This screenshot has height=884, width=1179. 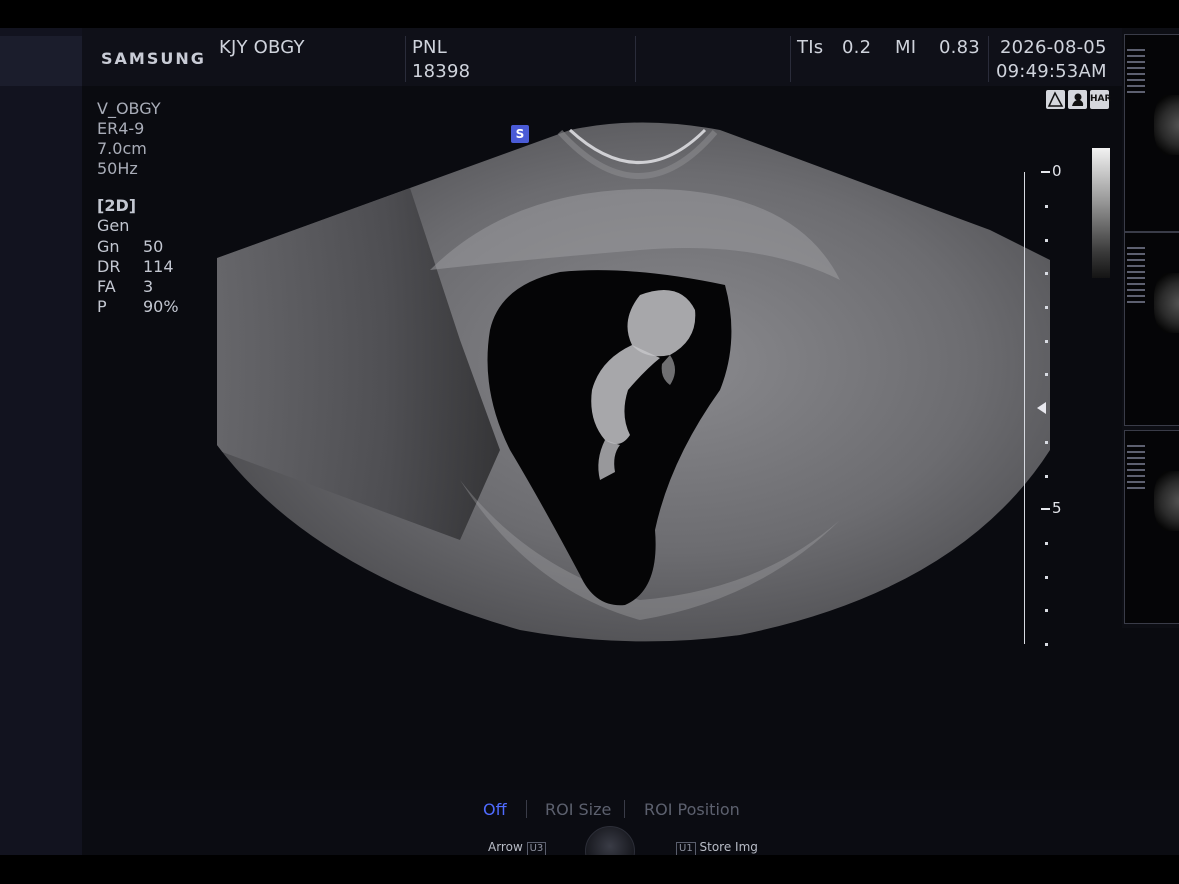 I want to click on institution-name: KJY OBGY, so click(x=262, y=47).